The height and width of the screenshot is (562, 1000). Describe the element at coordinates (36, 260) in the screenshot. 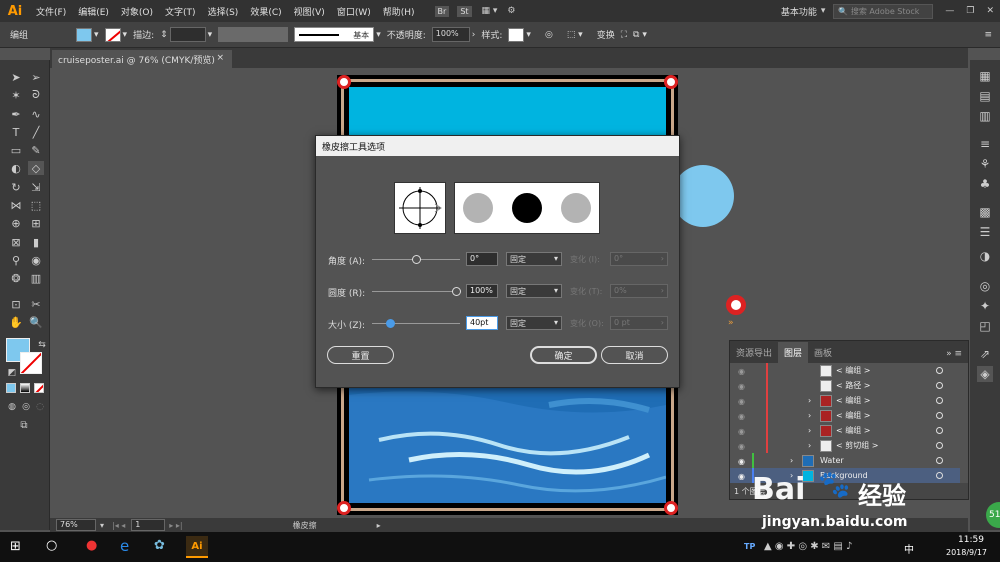

I see `blend-tool-icon: ◉` at that location.